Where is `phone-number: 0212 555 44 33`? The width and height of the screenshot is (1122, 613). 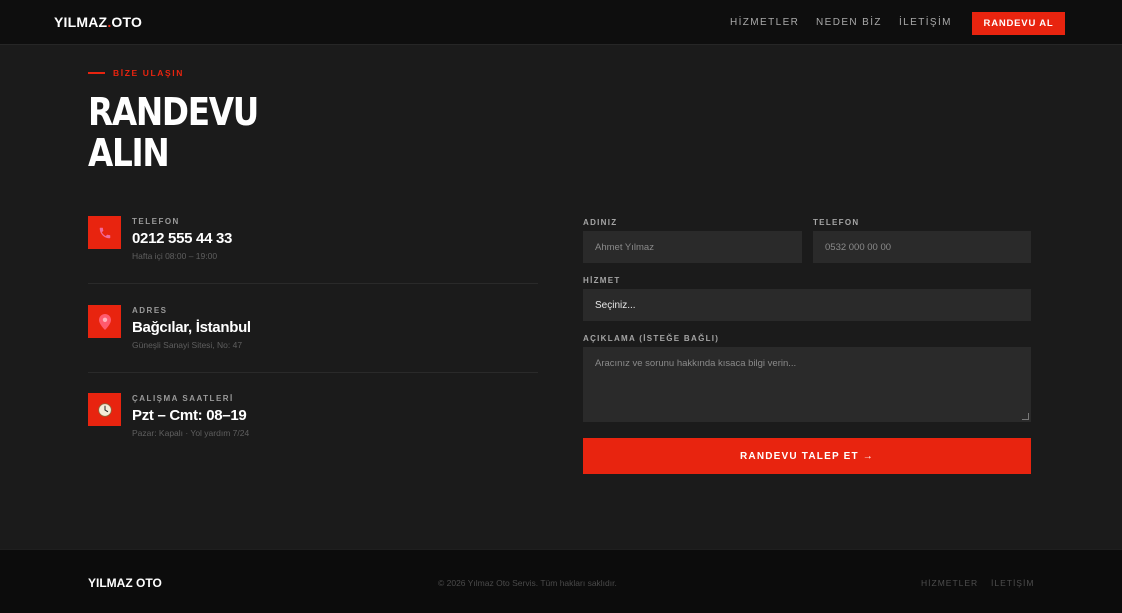
phone-number: 0212 555 44 33 is located at coordinates (182, 238).